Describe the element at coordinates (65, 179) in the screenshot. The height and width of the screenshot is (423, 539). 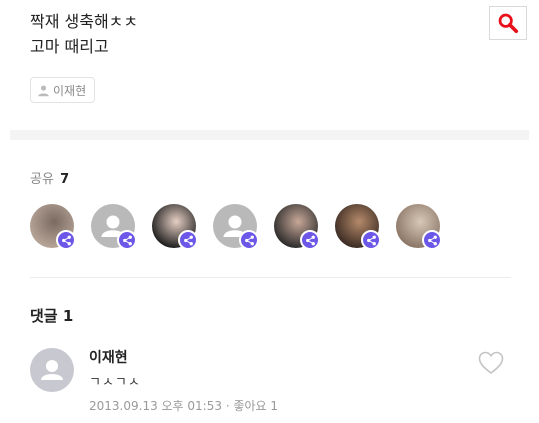
I see `share-count: 7` at that location.